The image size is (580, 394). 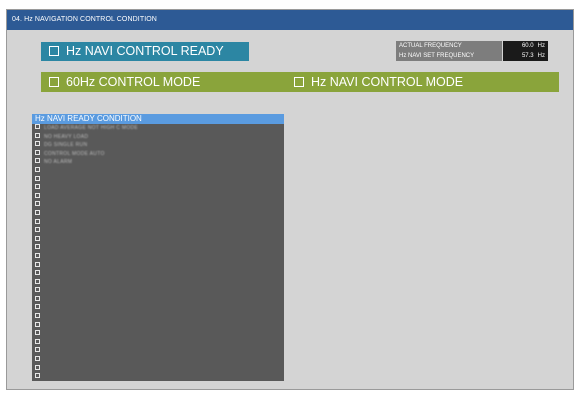 What do you see at coordinates (387, 82) in the screenshot?
I see `mode-navi-label: Hz NAVI CONTROL MODE` at bounding box center [387, 82].